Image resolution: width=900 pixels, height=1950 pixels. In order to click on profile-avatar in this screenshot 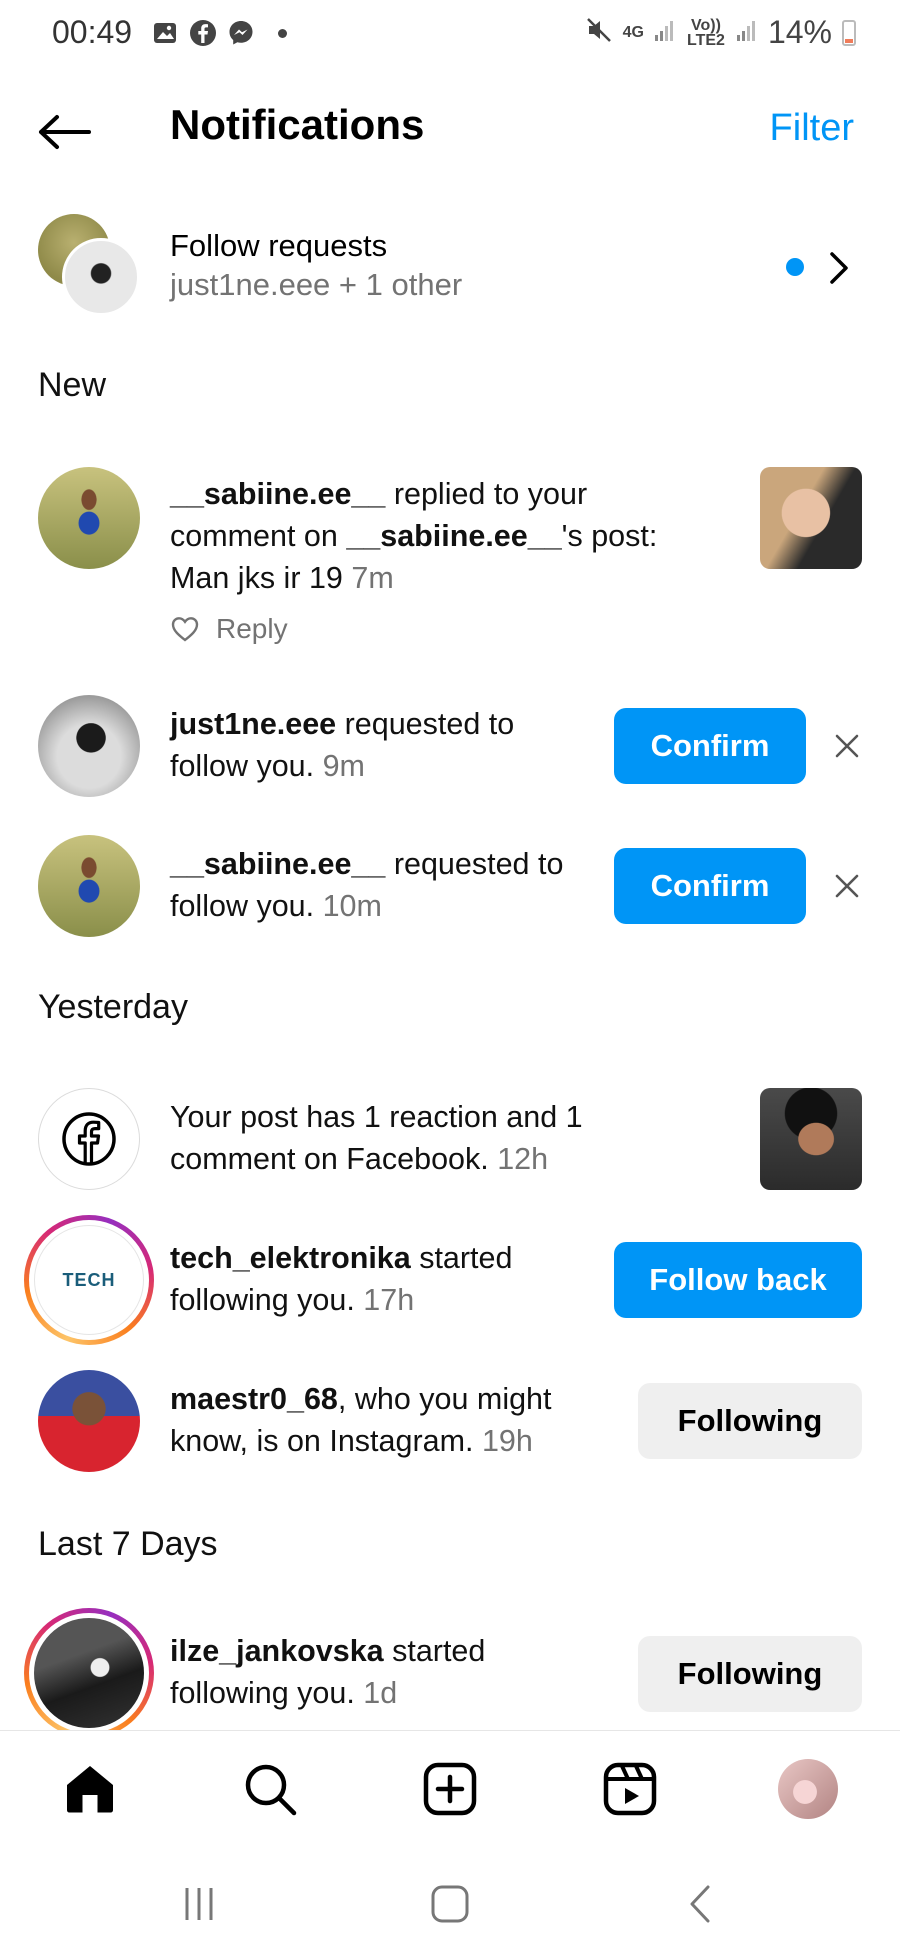, I will do `click(808, 1789)`.